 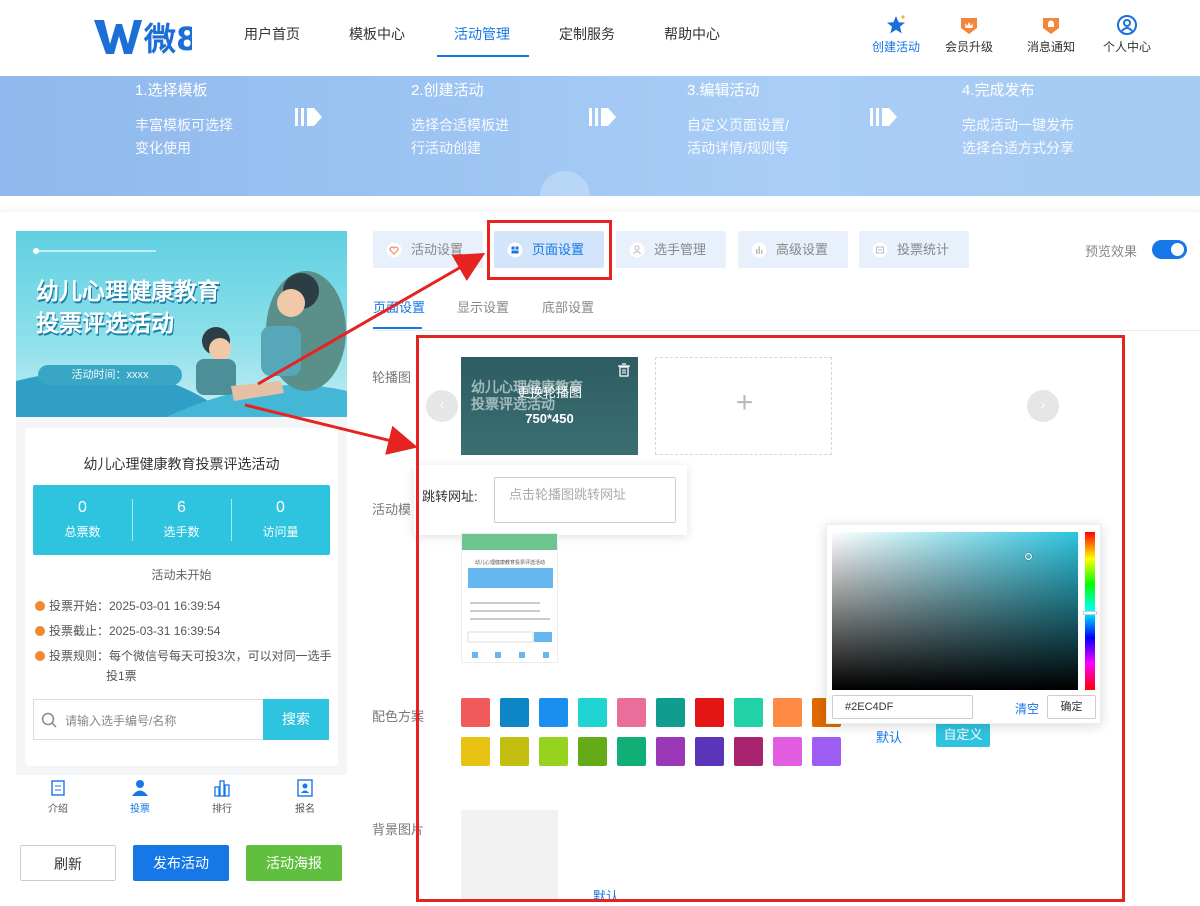 I want to click on search-button: 搜索, so click(x=296, y=719).